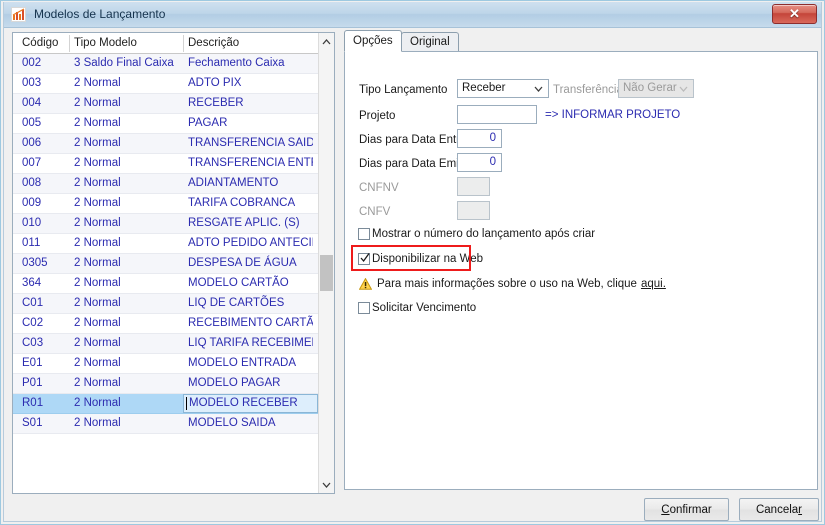  Describe the element at coordinates (412, 15) in the screenshot. I see `titlebar: Modelos de Lançamento ✕` at that location.